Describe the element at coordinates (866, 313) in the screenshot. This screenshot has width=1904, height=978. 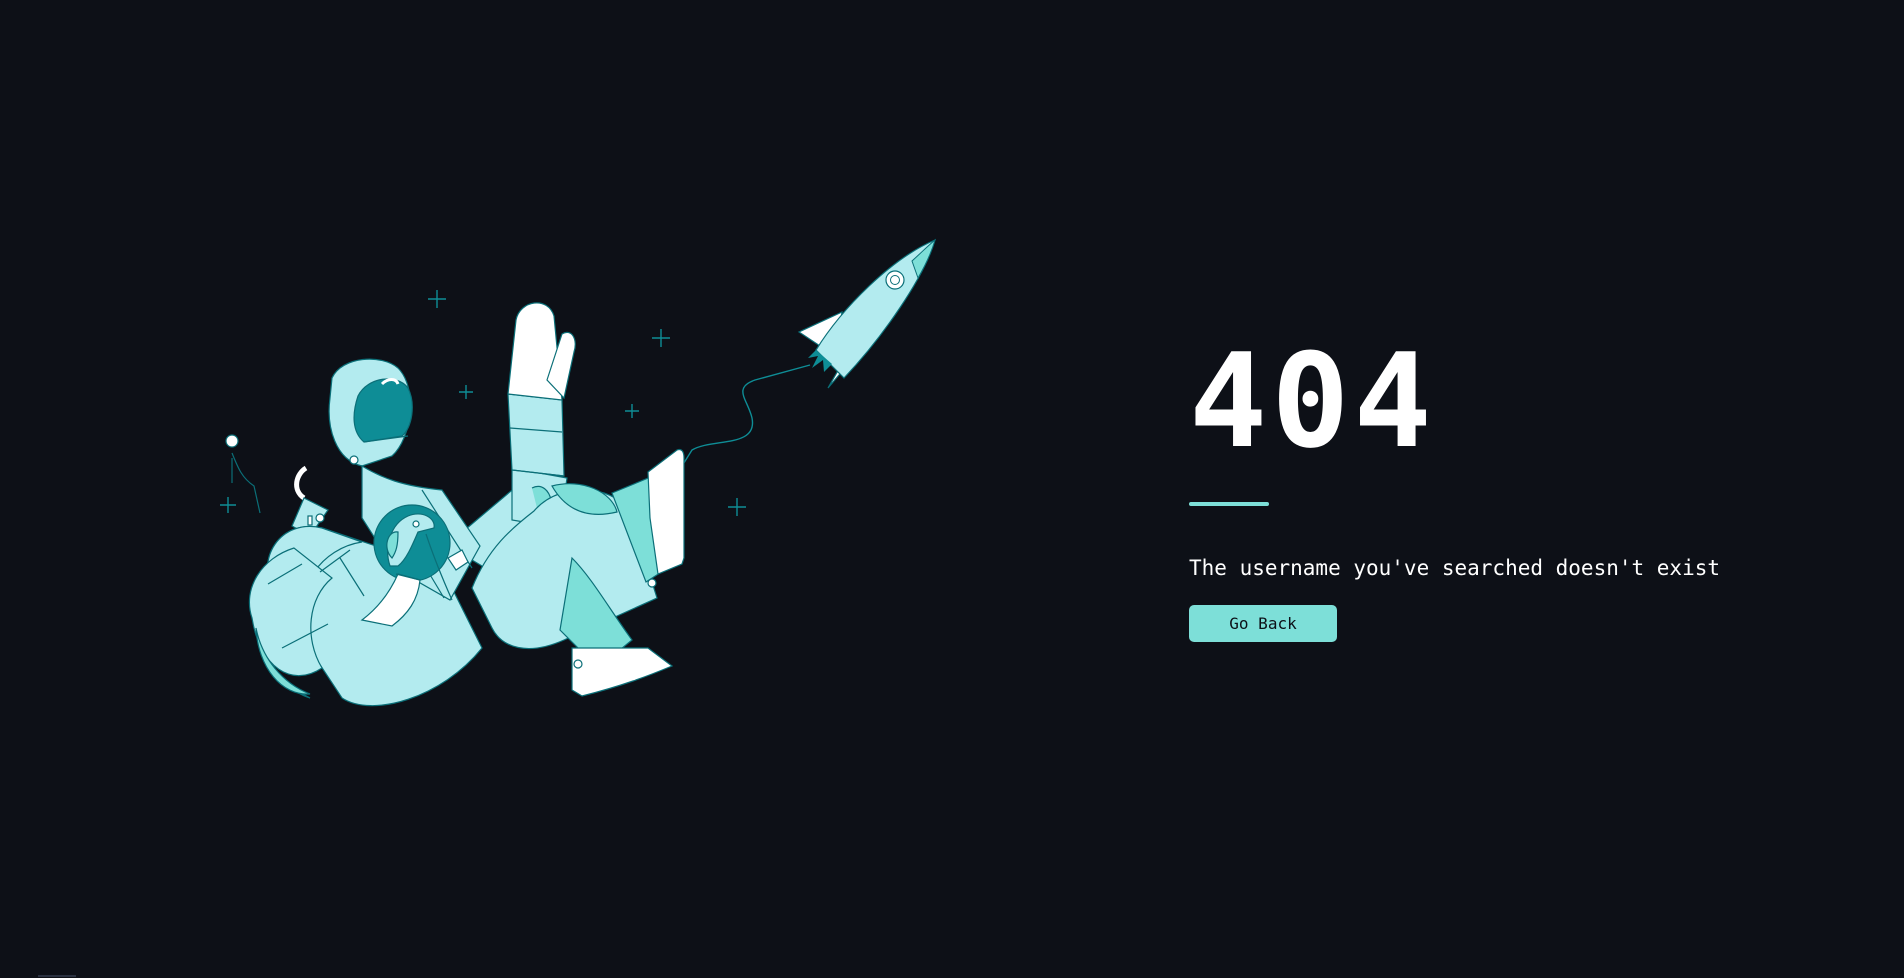
I see `rocket-icon` at that location.